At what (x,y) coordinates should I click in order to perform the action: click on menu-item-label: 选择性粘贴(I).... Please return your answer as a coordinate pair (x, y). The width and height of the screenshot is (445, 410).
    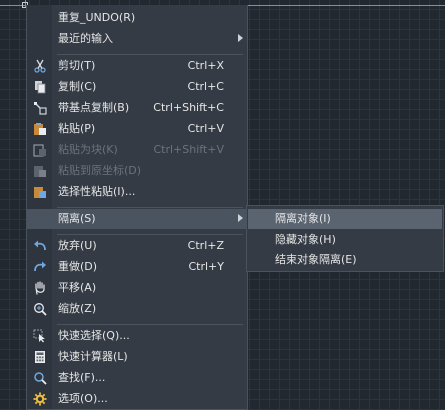
    Looking at the image, I should click on (97, 191).